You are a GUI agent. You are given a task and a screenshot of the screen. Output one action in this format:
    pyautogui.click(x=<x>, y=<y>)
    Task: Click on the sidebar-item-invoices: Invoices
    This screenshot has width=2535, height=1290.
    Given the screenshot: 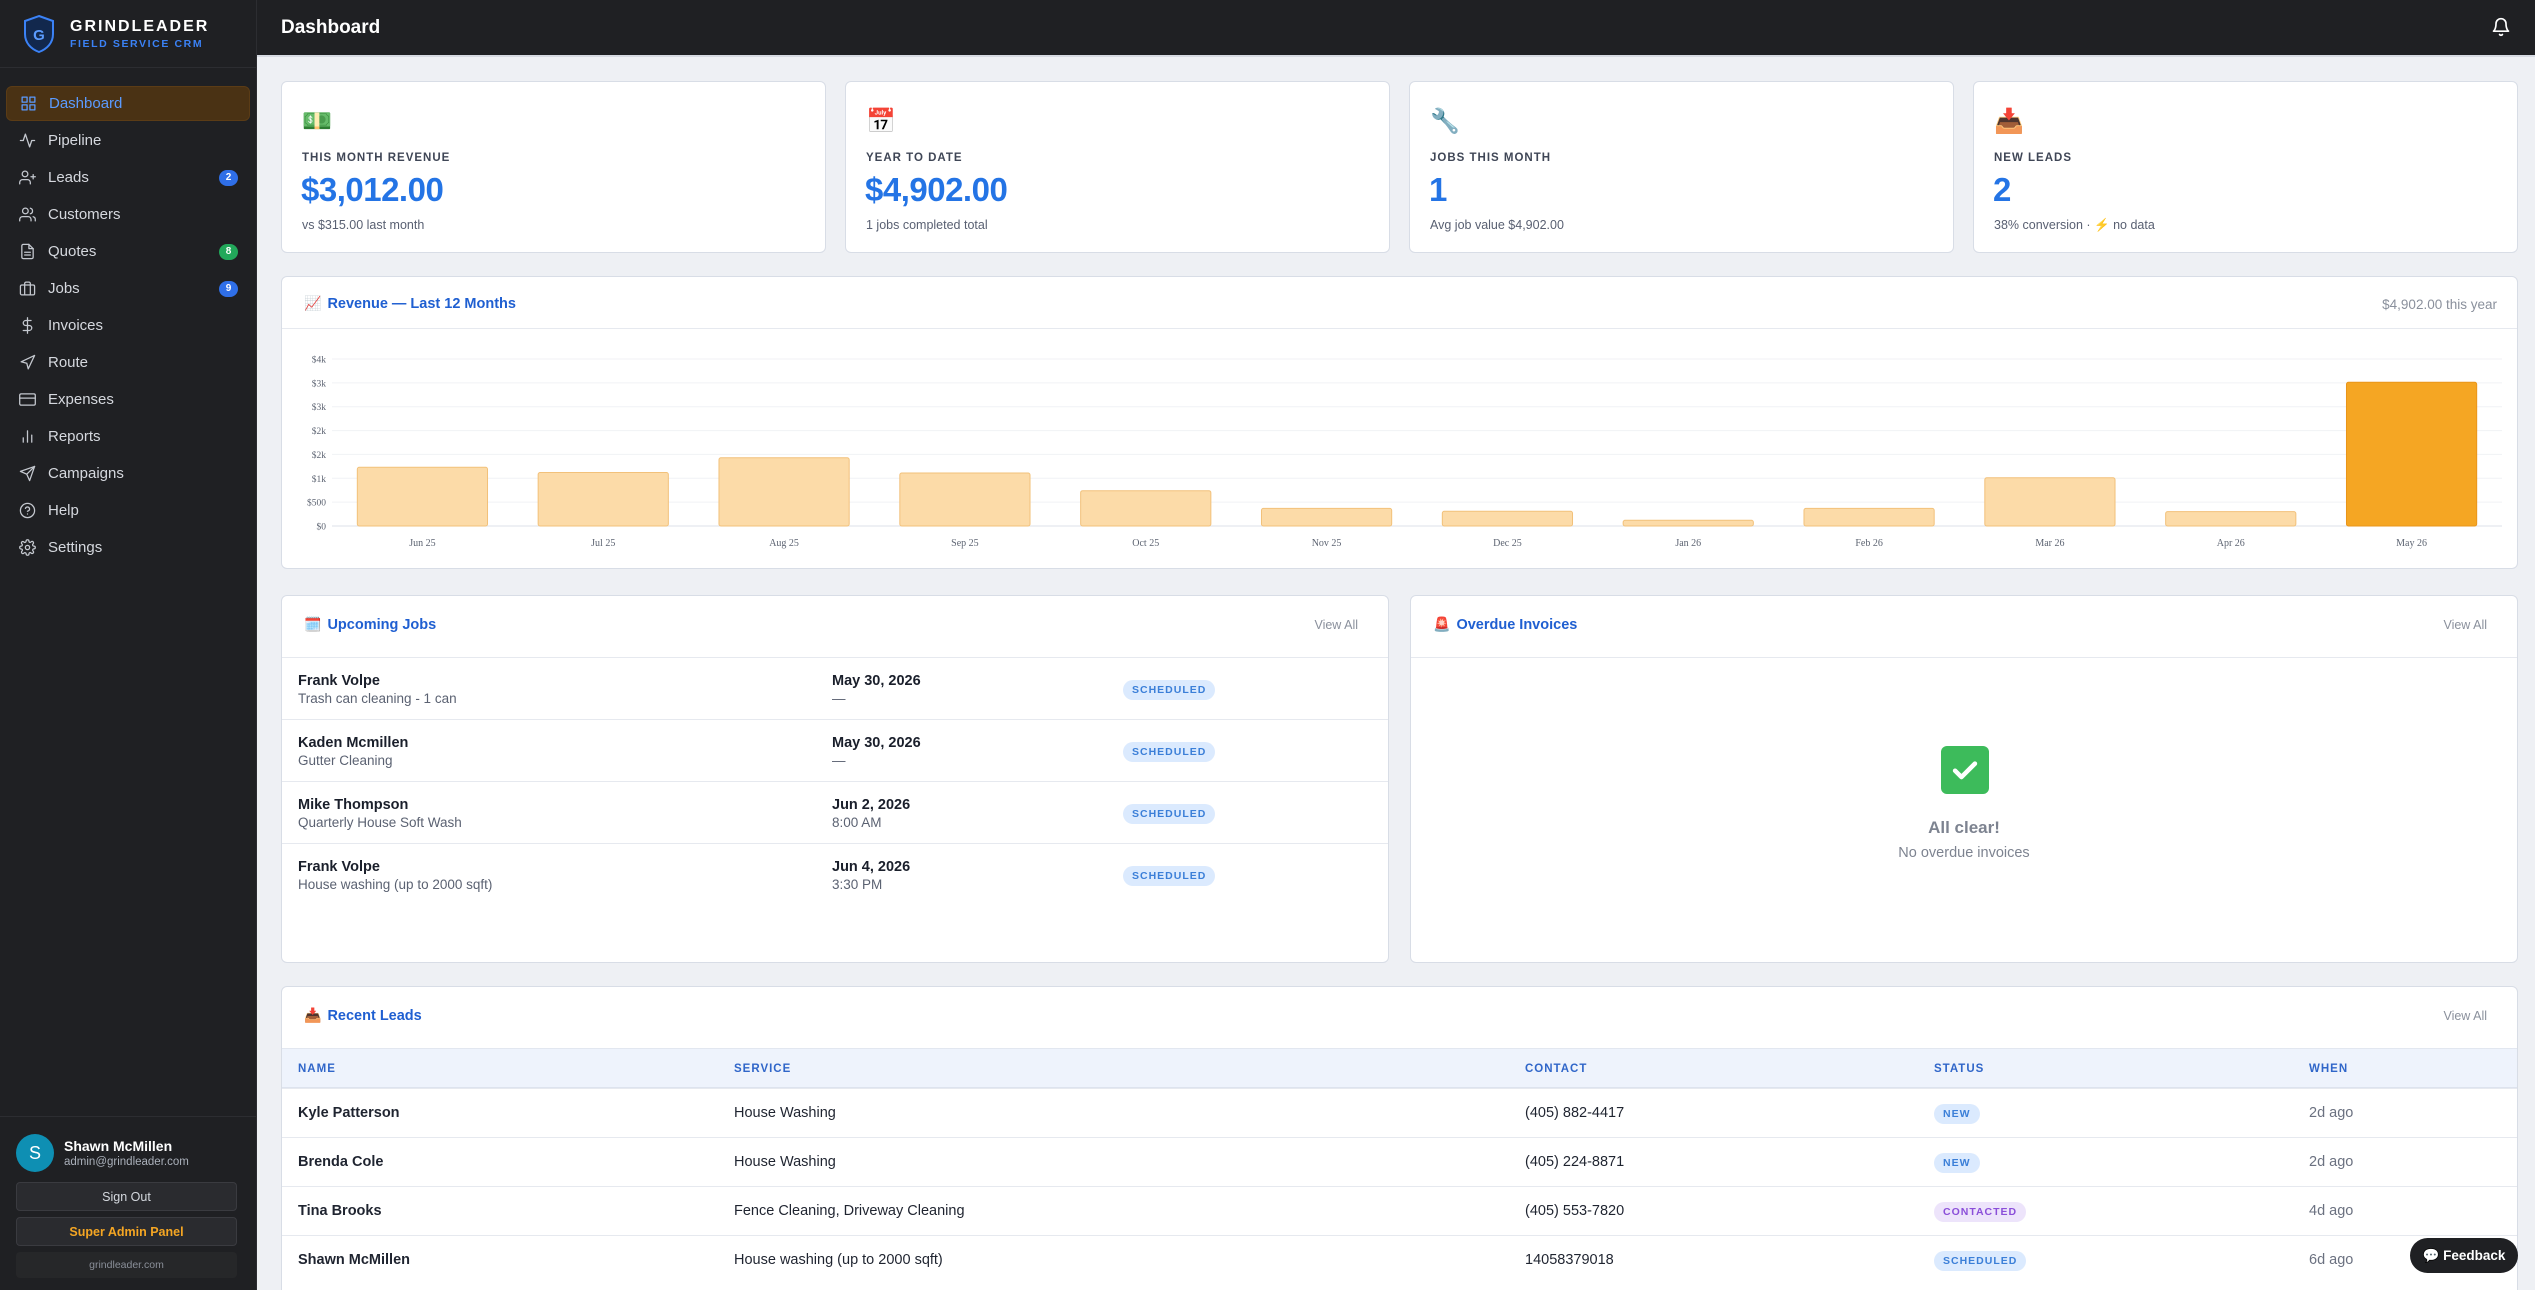 What is the action you would take?
    pyautogui.click(x=128, y=325)
    